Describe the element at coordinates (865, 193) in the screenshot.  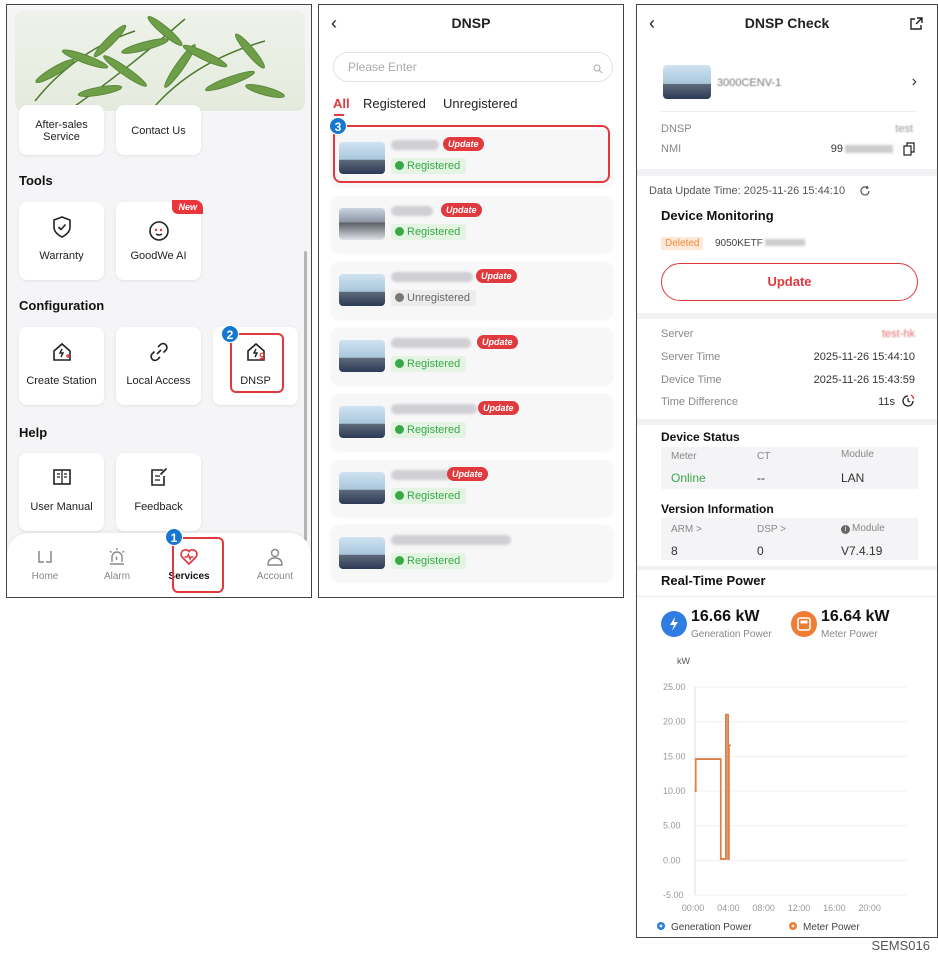
I see `refresh-icon` at that location.